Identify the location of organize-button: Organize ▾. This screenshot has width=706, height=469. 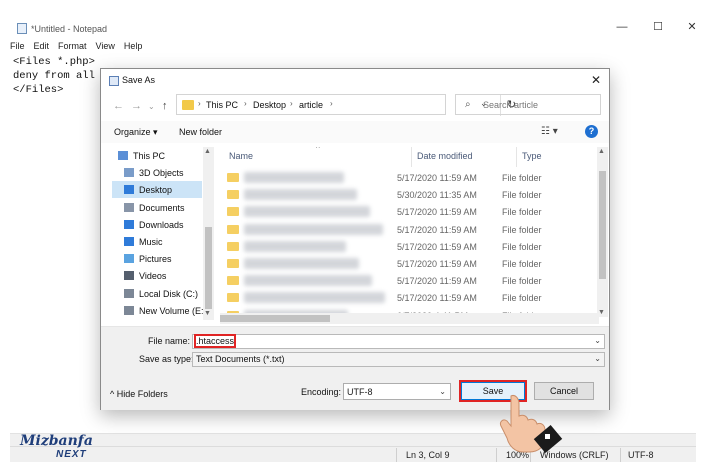
(136, 132).